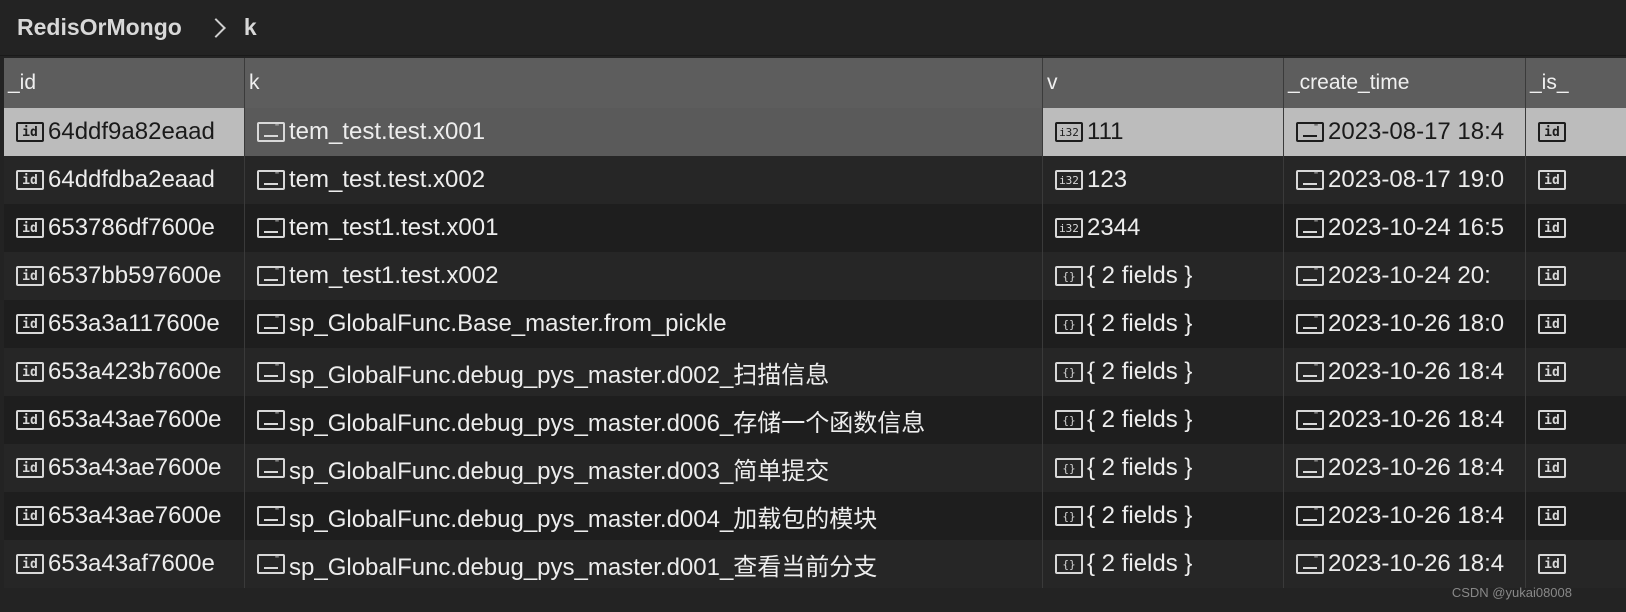 This screenshot has width=1626, height=612. I want to click on cell-k: sp_GlobalFunc.debug_pys_master.d002_扫描信息, so click(643, 372).